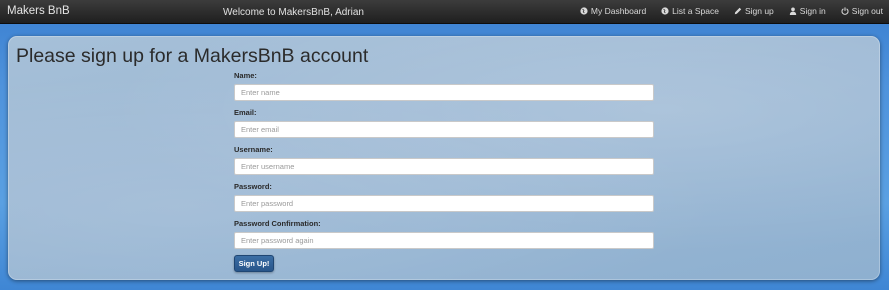 The image size is (889, 290). I want to click on nav-list-a-space: List a Space, so click(690, 11).